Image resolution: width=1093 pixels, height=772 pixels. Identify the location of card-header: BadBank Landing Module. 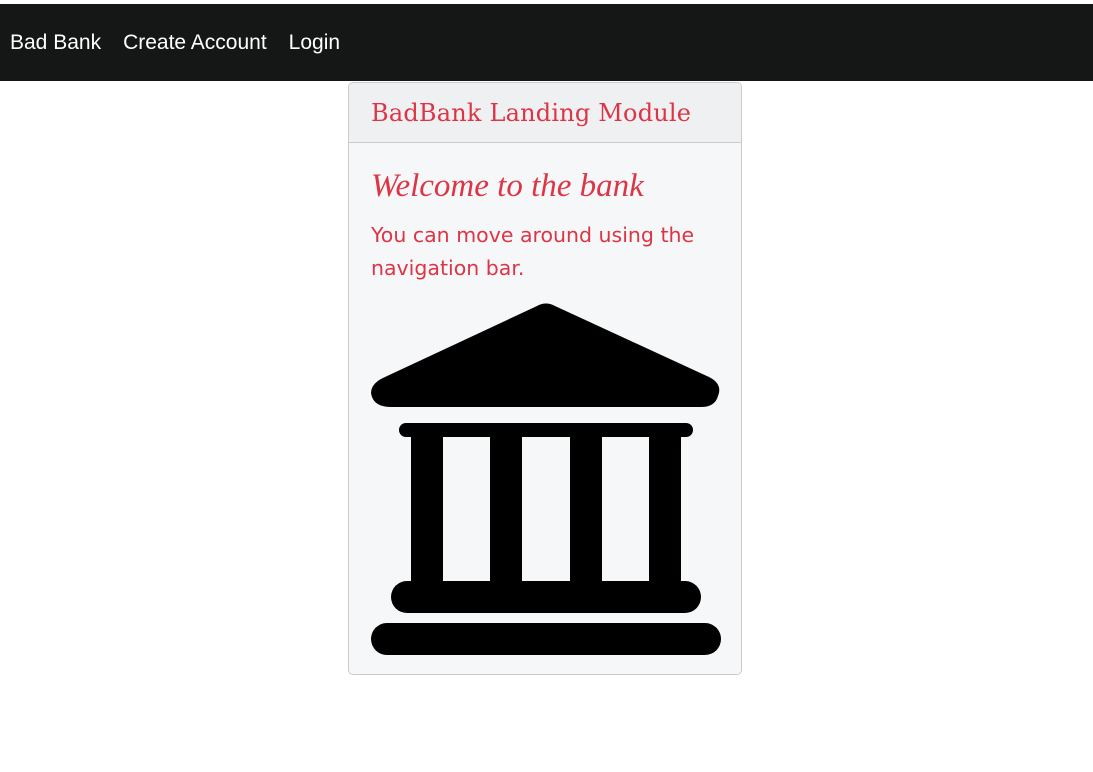
(545, 113).